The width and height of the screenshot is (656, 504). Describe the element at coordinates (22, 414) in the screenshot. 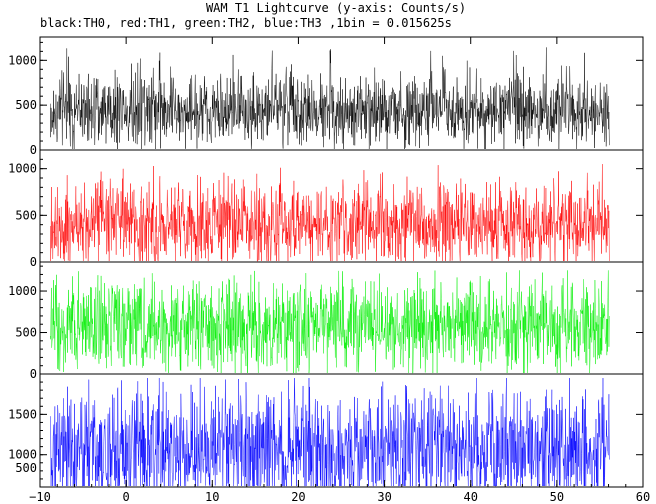

I see `y-tick-label: 1500` at that location.